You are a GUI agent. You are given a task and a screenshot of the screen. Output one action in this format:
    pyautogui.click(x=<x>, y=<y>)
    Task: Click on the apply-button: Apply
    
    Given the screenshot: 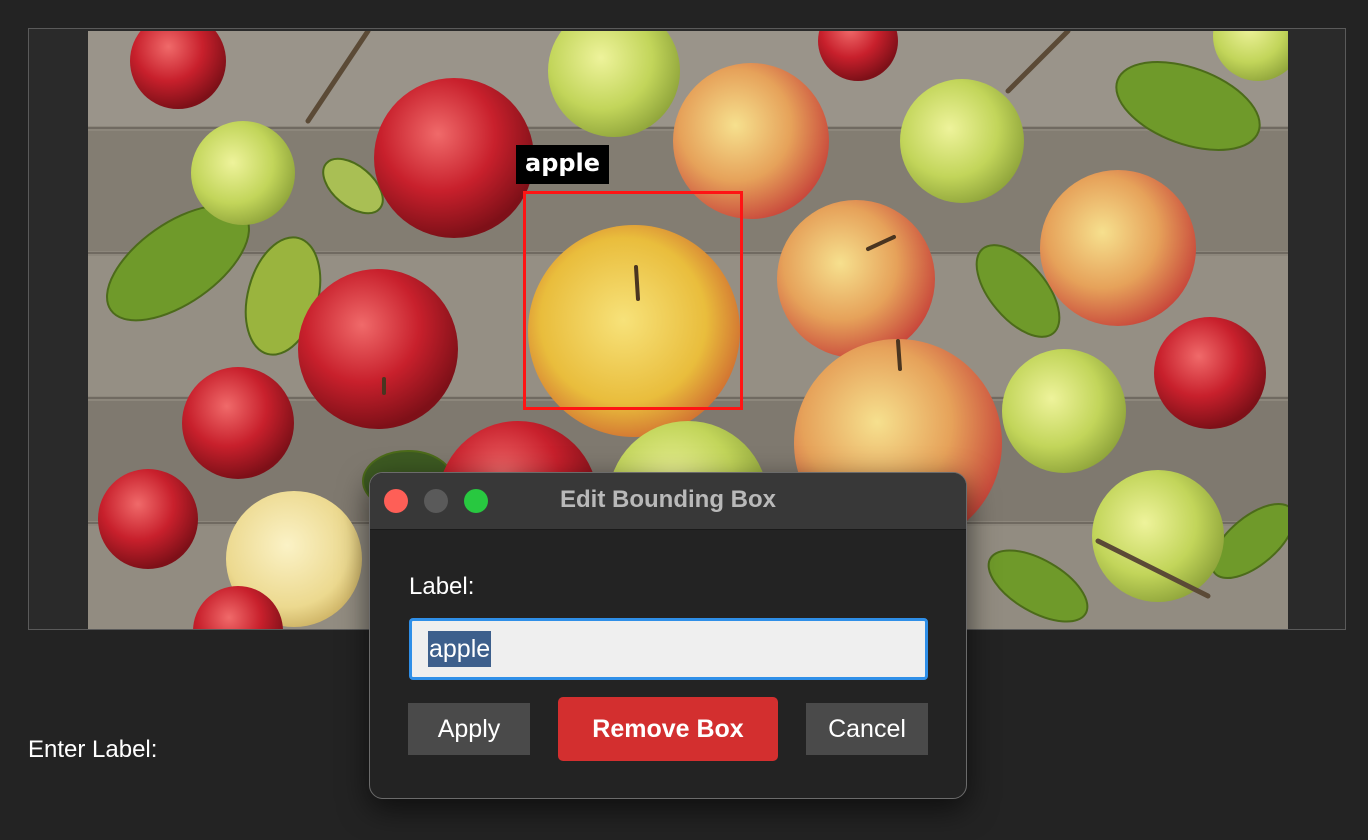 What is the action you would take?
    pyautogui.click(x=469, y=729)
    